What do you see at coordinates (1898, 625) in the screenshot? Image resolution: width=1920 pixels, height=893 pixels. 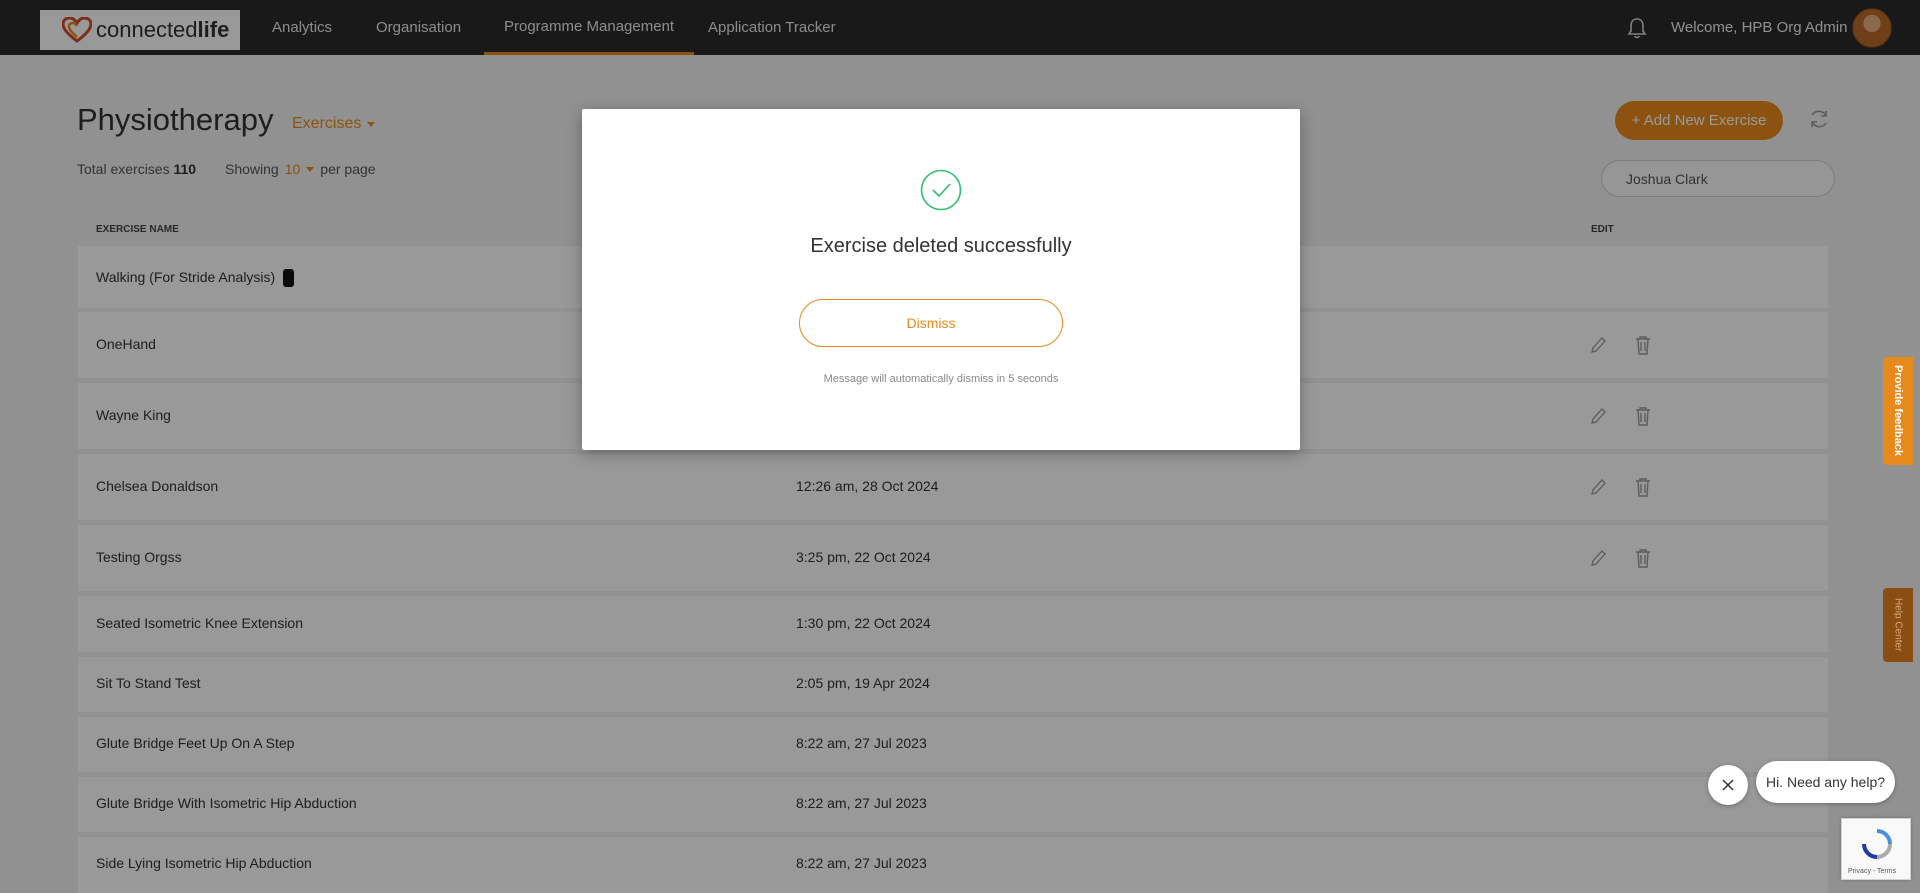 I see `help-center-tab: Help Center` at bounding box center [1898, 625].